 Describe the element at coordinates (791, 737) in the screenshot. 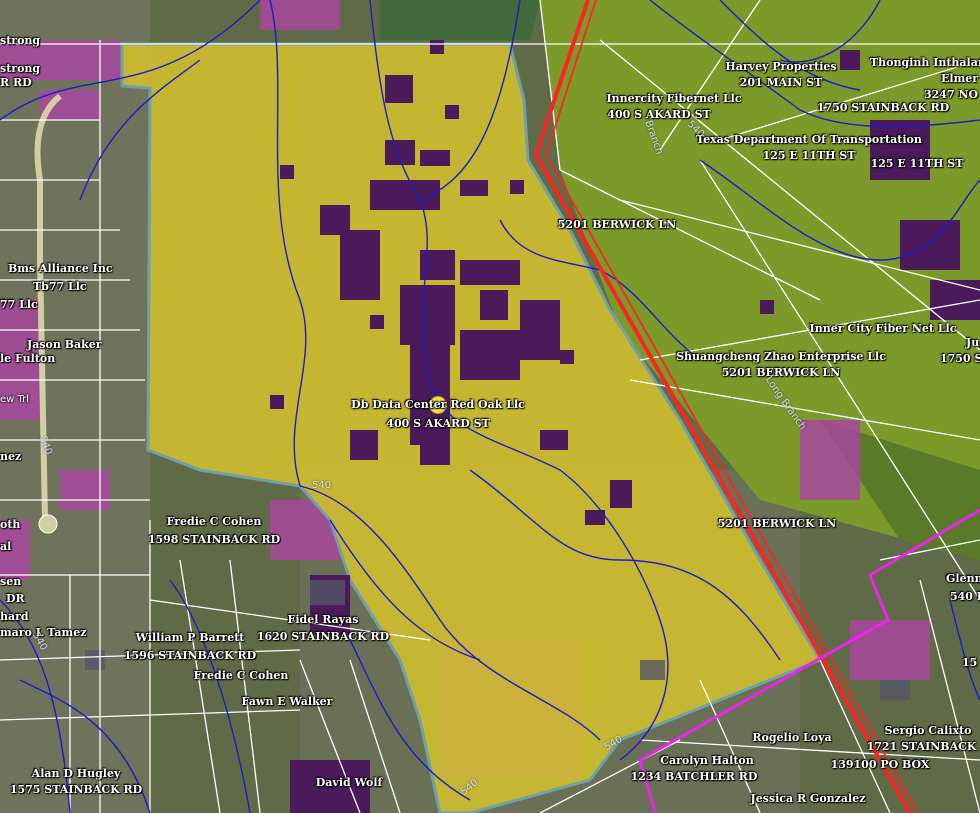

I see `parcel-owner-label: Rogelio Loya` at that location.